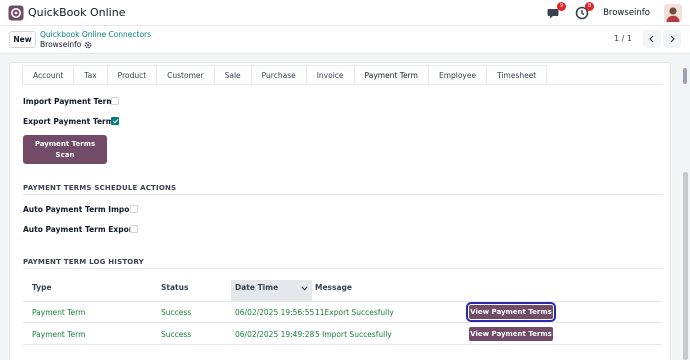 This screenshot has width=690, height=360. I want to click on payment-terms-scan-button: Payment Terms Scan, so click(65, 149).